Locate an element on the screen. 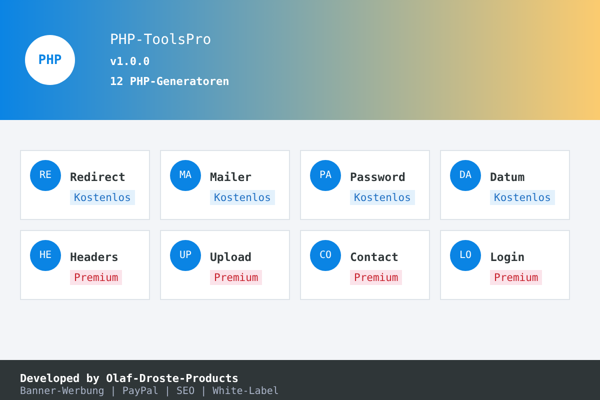 The height and width of the screenshot is (400, 600). tool-card: UP Upload Premium is located at coordinates (225, 265).